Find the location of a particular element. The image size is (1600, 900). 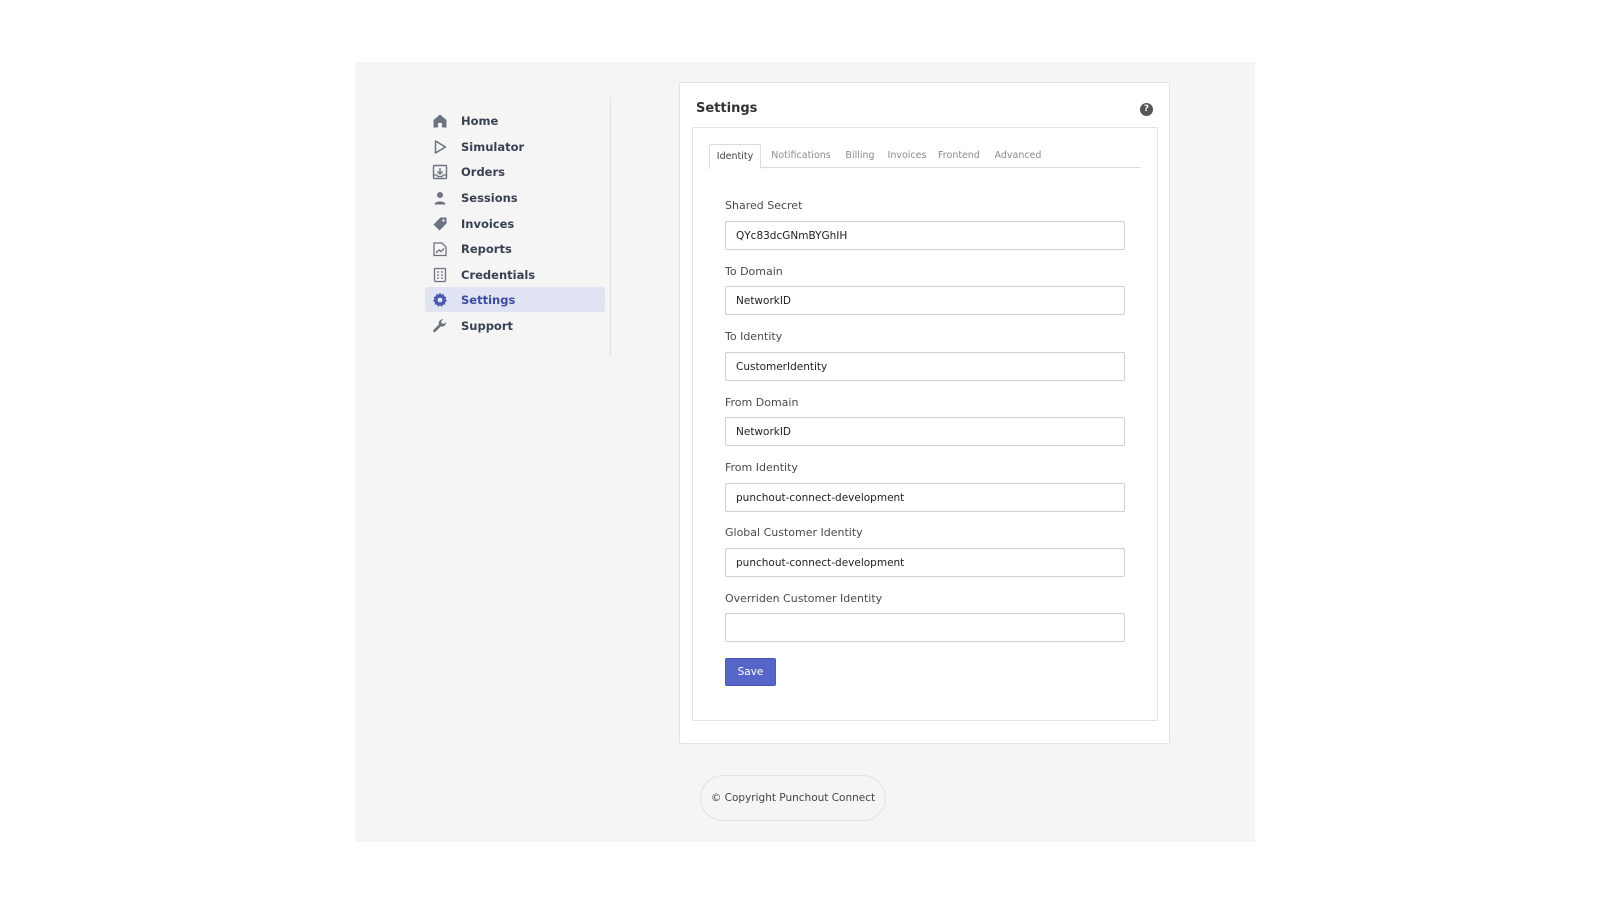

sidebar: Home Simulator Orders Sessions Invoices is located at coordinates (518, 227).